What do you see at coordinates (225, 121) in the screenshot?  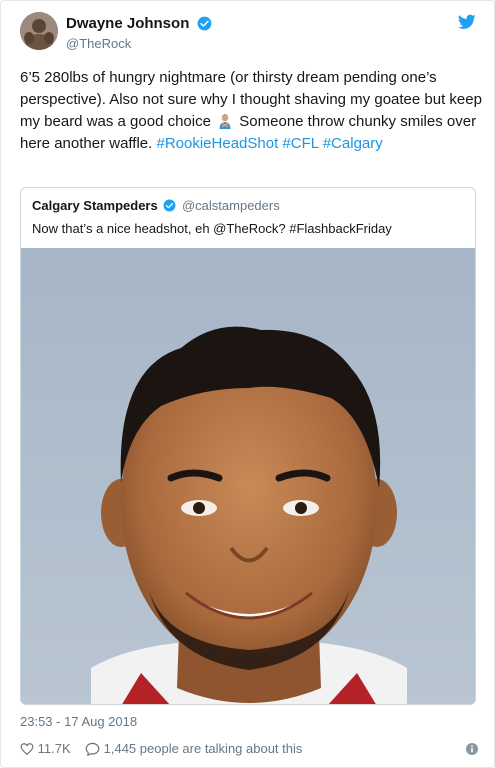 I see `person-gesturing-no-emoji-icon` at bounding box center [225, 121].